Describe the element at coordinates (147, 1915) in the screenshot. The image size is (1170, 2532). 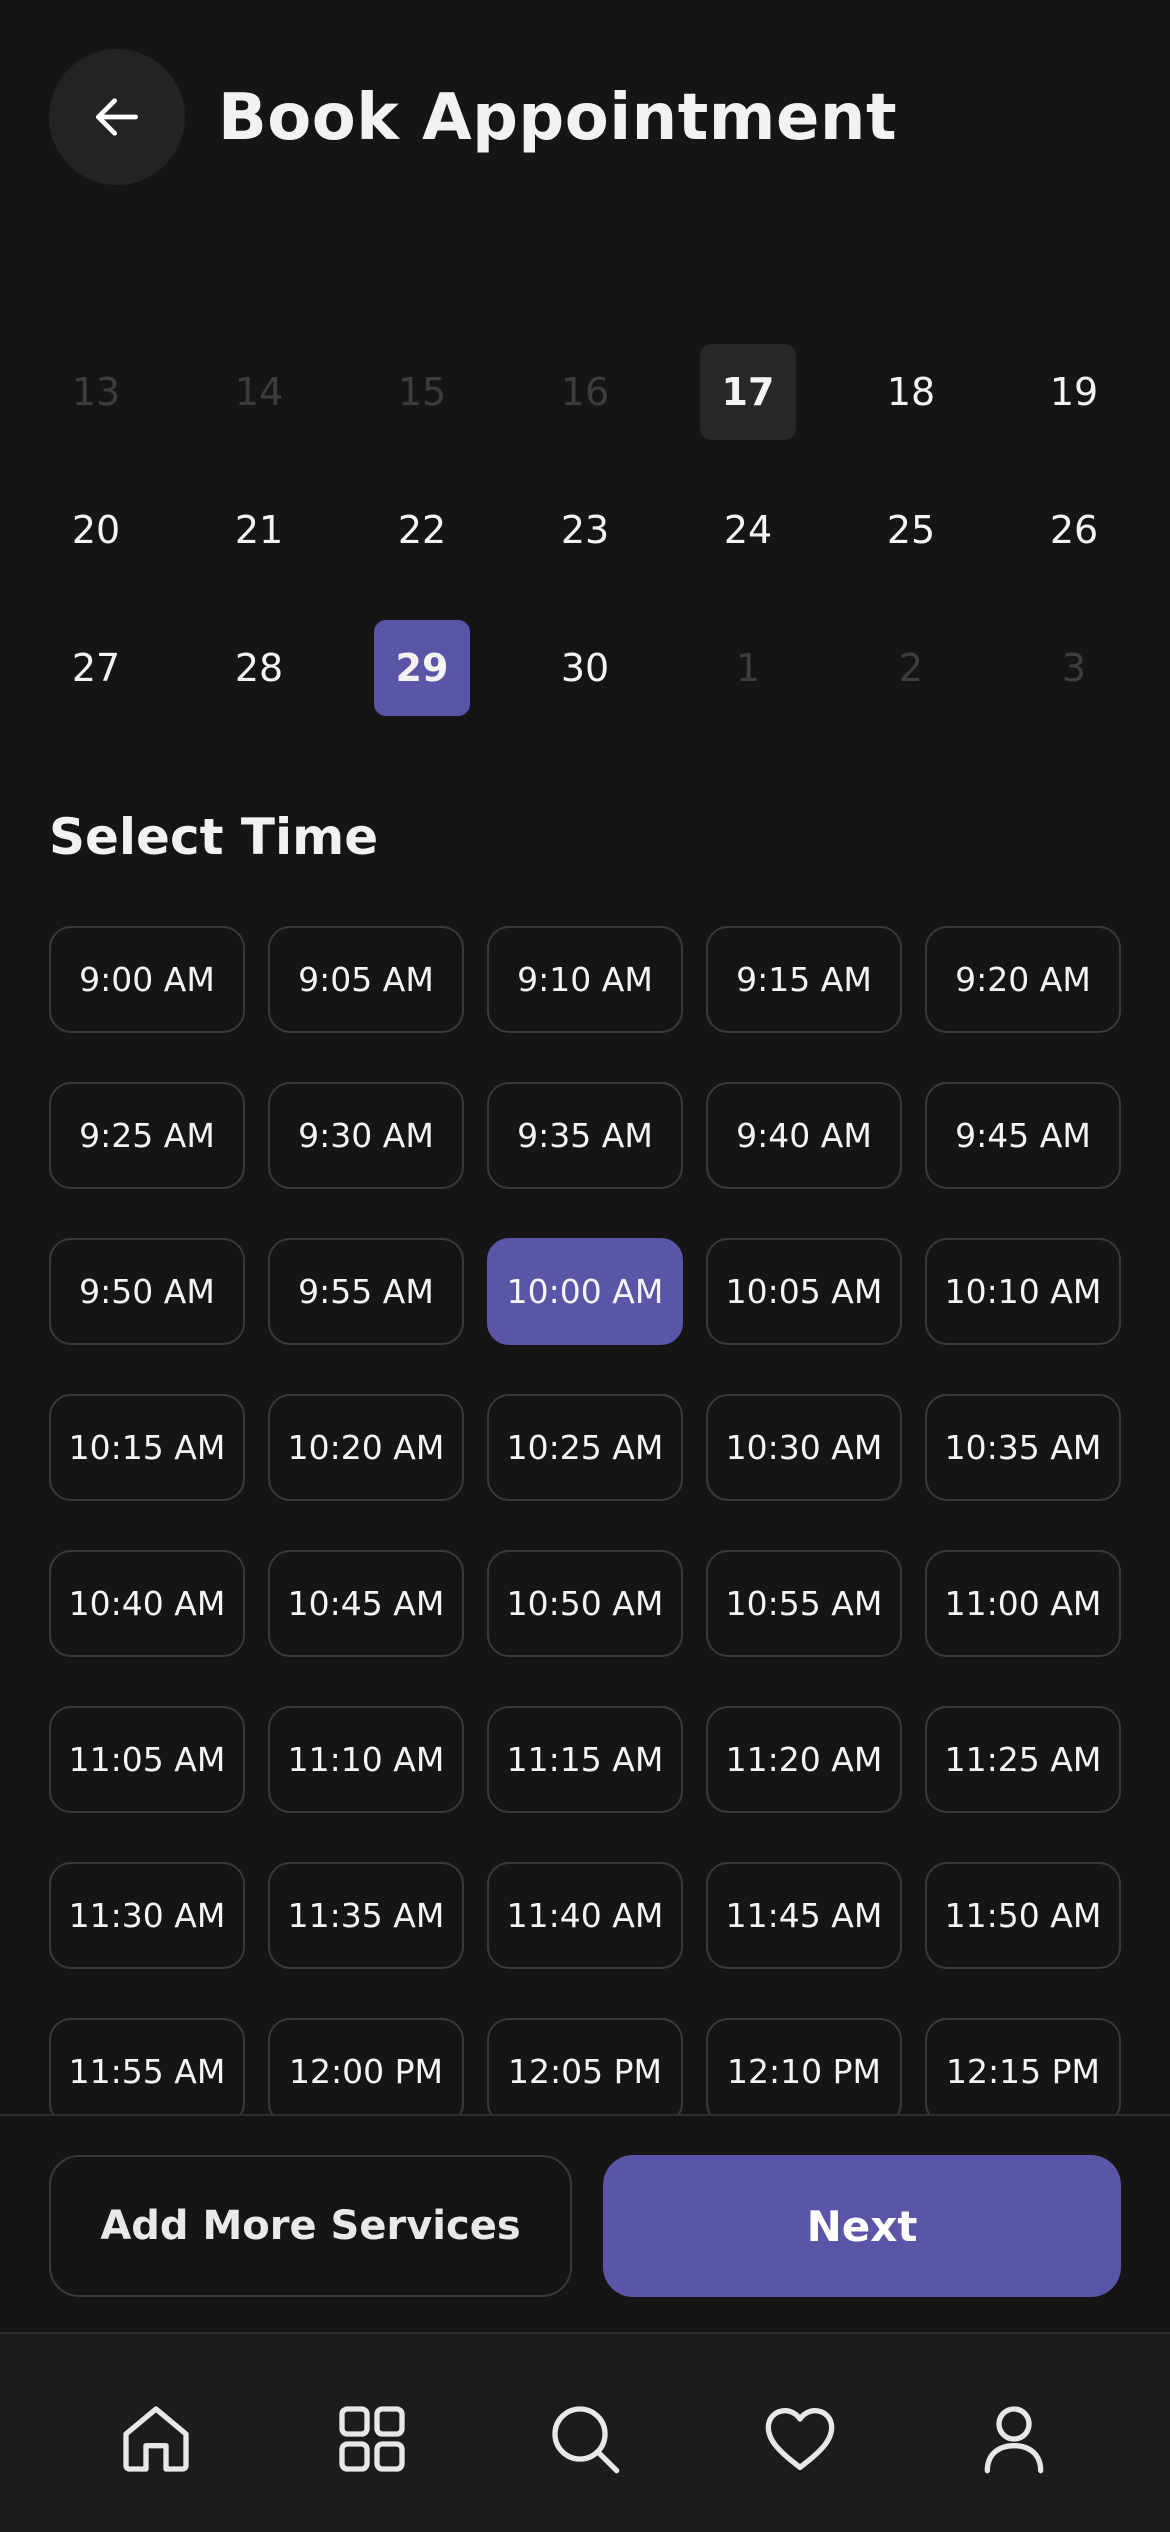
I see `time-slot: 11:30 AM` at that location.